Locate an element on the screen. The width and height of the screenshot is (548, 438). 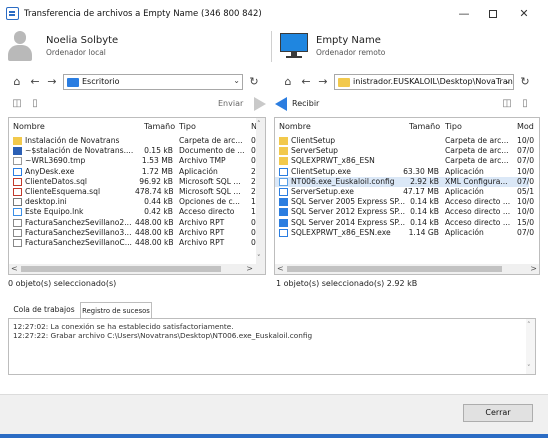
maximize-icon is located at coordinates (493, 14).